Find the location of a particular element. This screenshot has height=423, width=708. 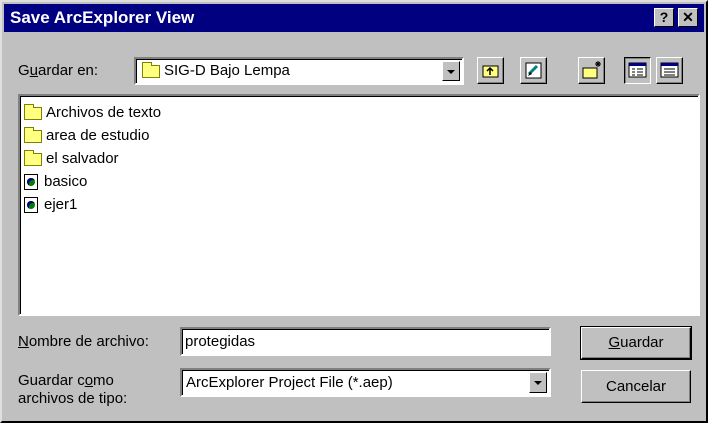

save-in-value: SIG-D Bajo Lempa is located at coordinates (227, 70).